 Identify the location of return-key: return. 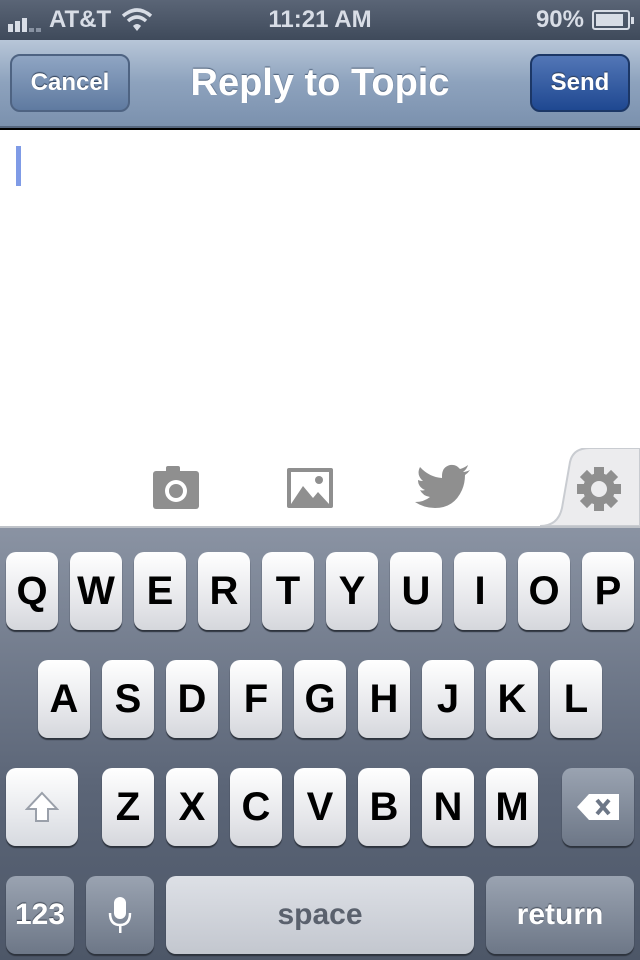
(560, 915).